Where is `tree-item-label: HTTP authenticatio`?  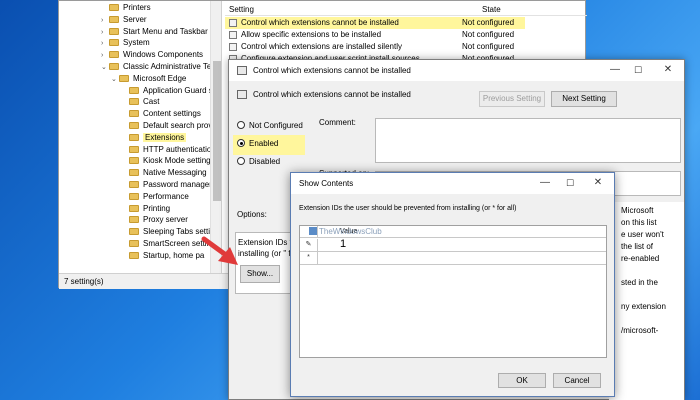
tree-item-label: HTTP authenticatio is located at coordinates (177, 149).